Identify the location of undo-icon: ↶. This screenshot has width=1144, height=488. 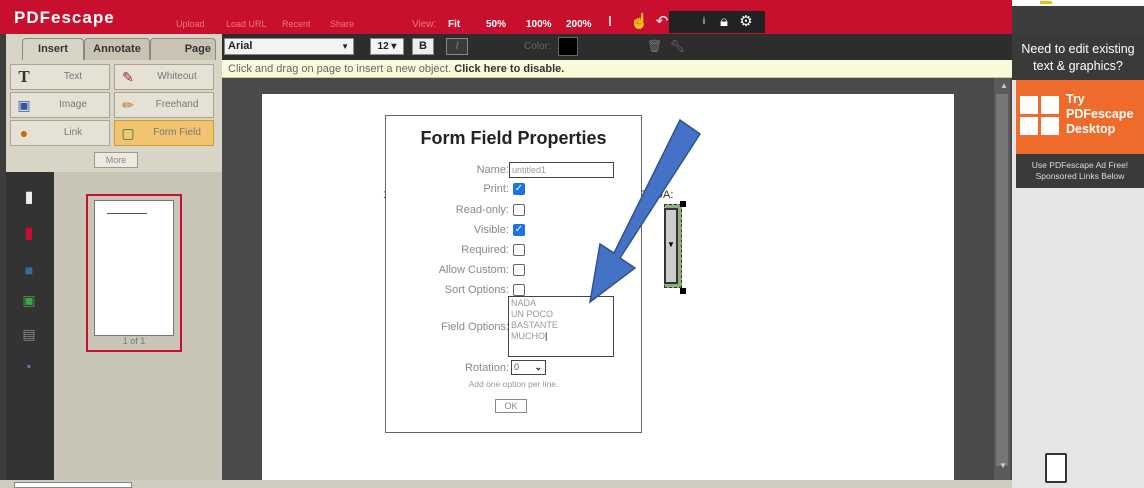
(662, 22).